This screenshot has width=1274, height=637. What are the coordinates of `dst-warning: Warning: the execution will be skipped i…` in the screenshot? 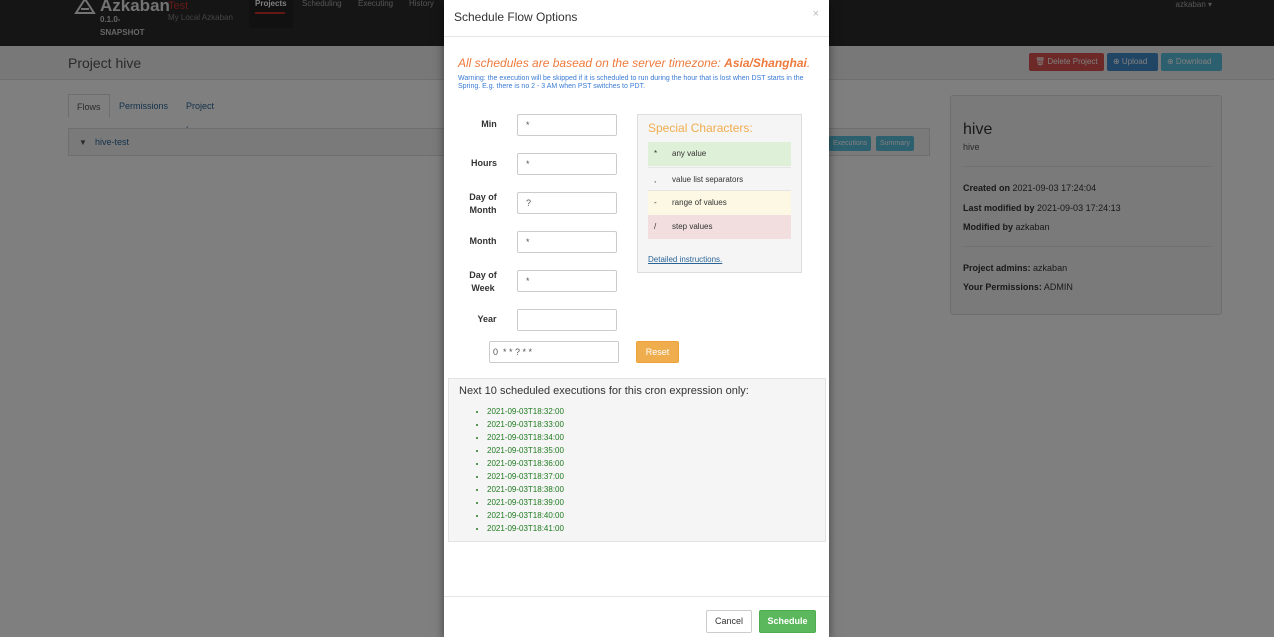 It's located at (631, 82).